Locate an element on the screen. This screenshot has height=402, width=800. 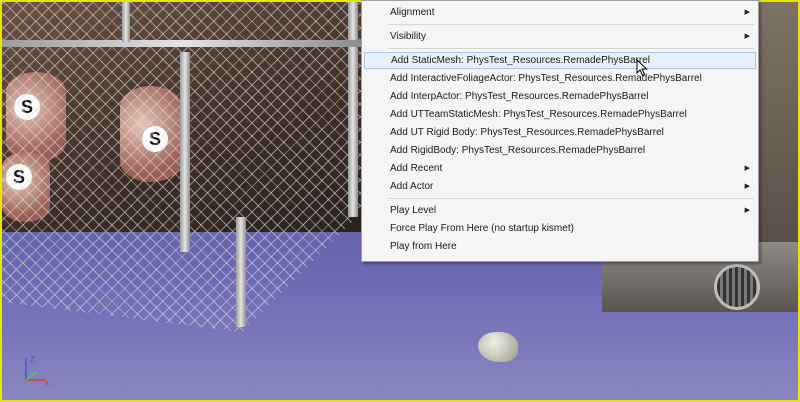
axis-gizmo-icon: Z X is located at coordinates (35, 370).